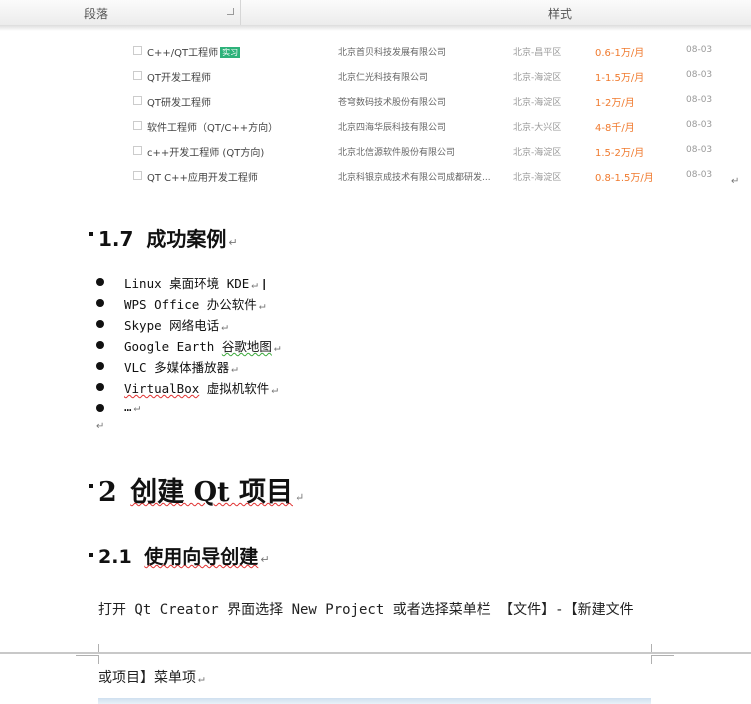 Image resolution: width=751 pixels, height=704 pixels. I want to click on body-paragraph-continued: 或项目】菜单项 ↵, so click(151, 677).